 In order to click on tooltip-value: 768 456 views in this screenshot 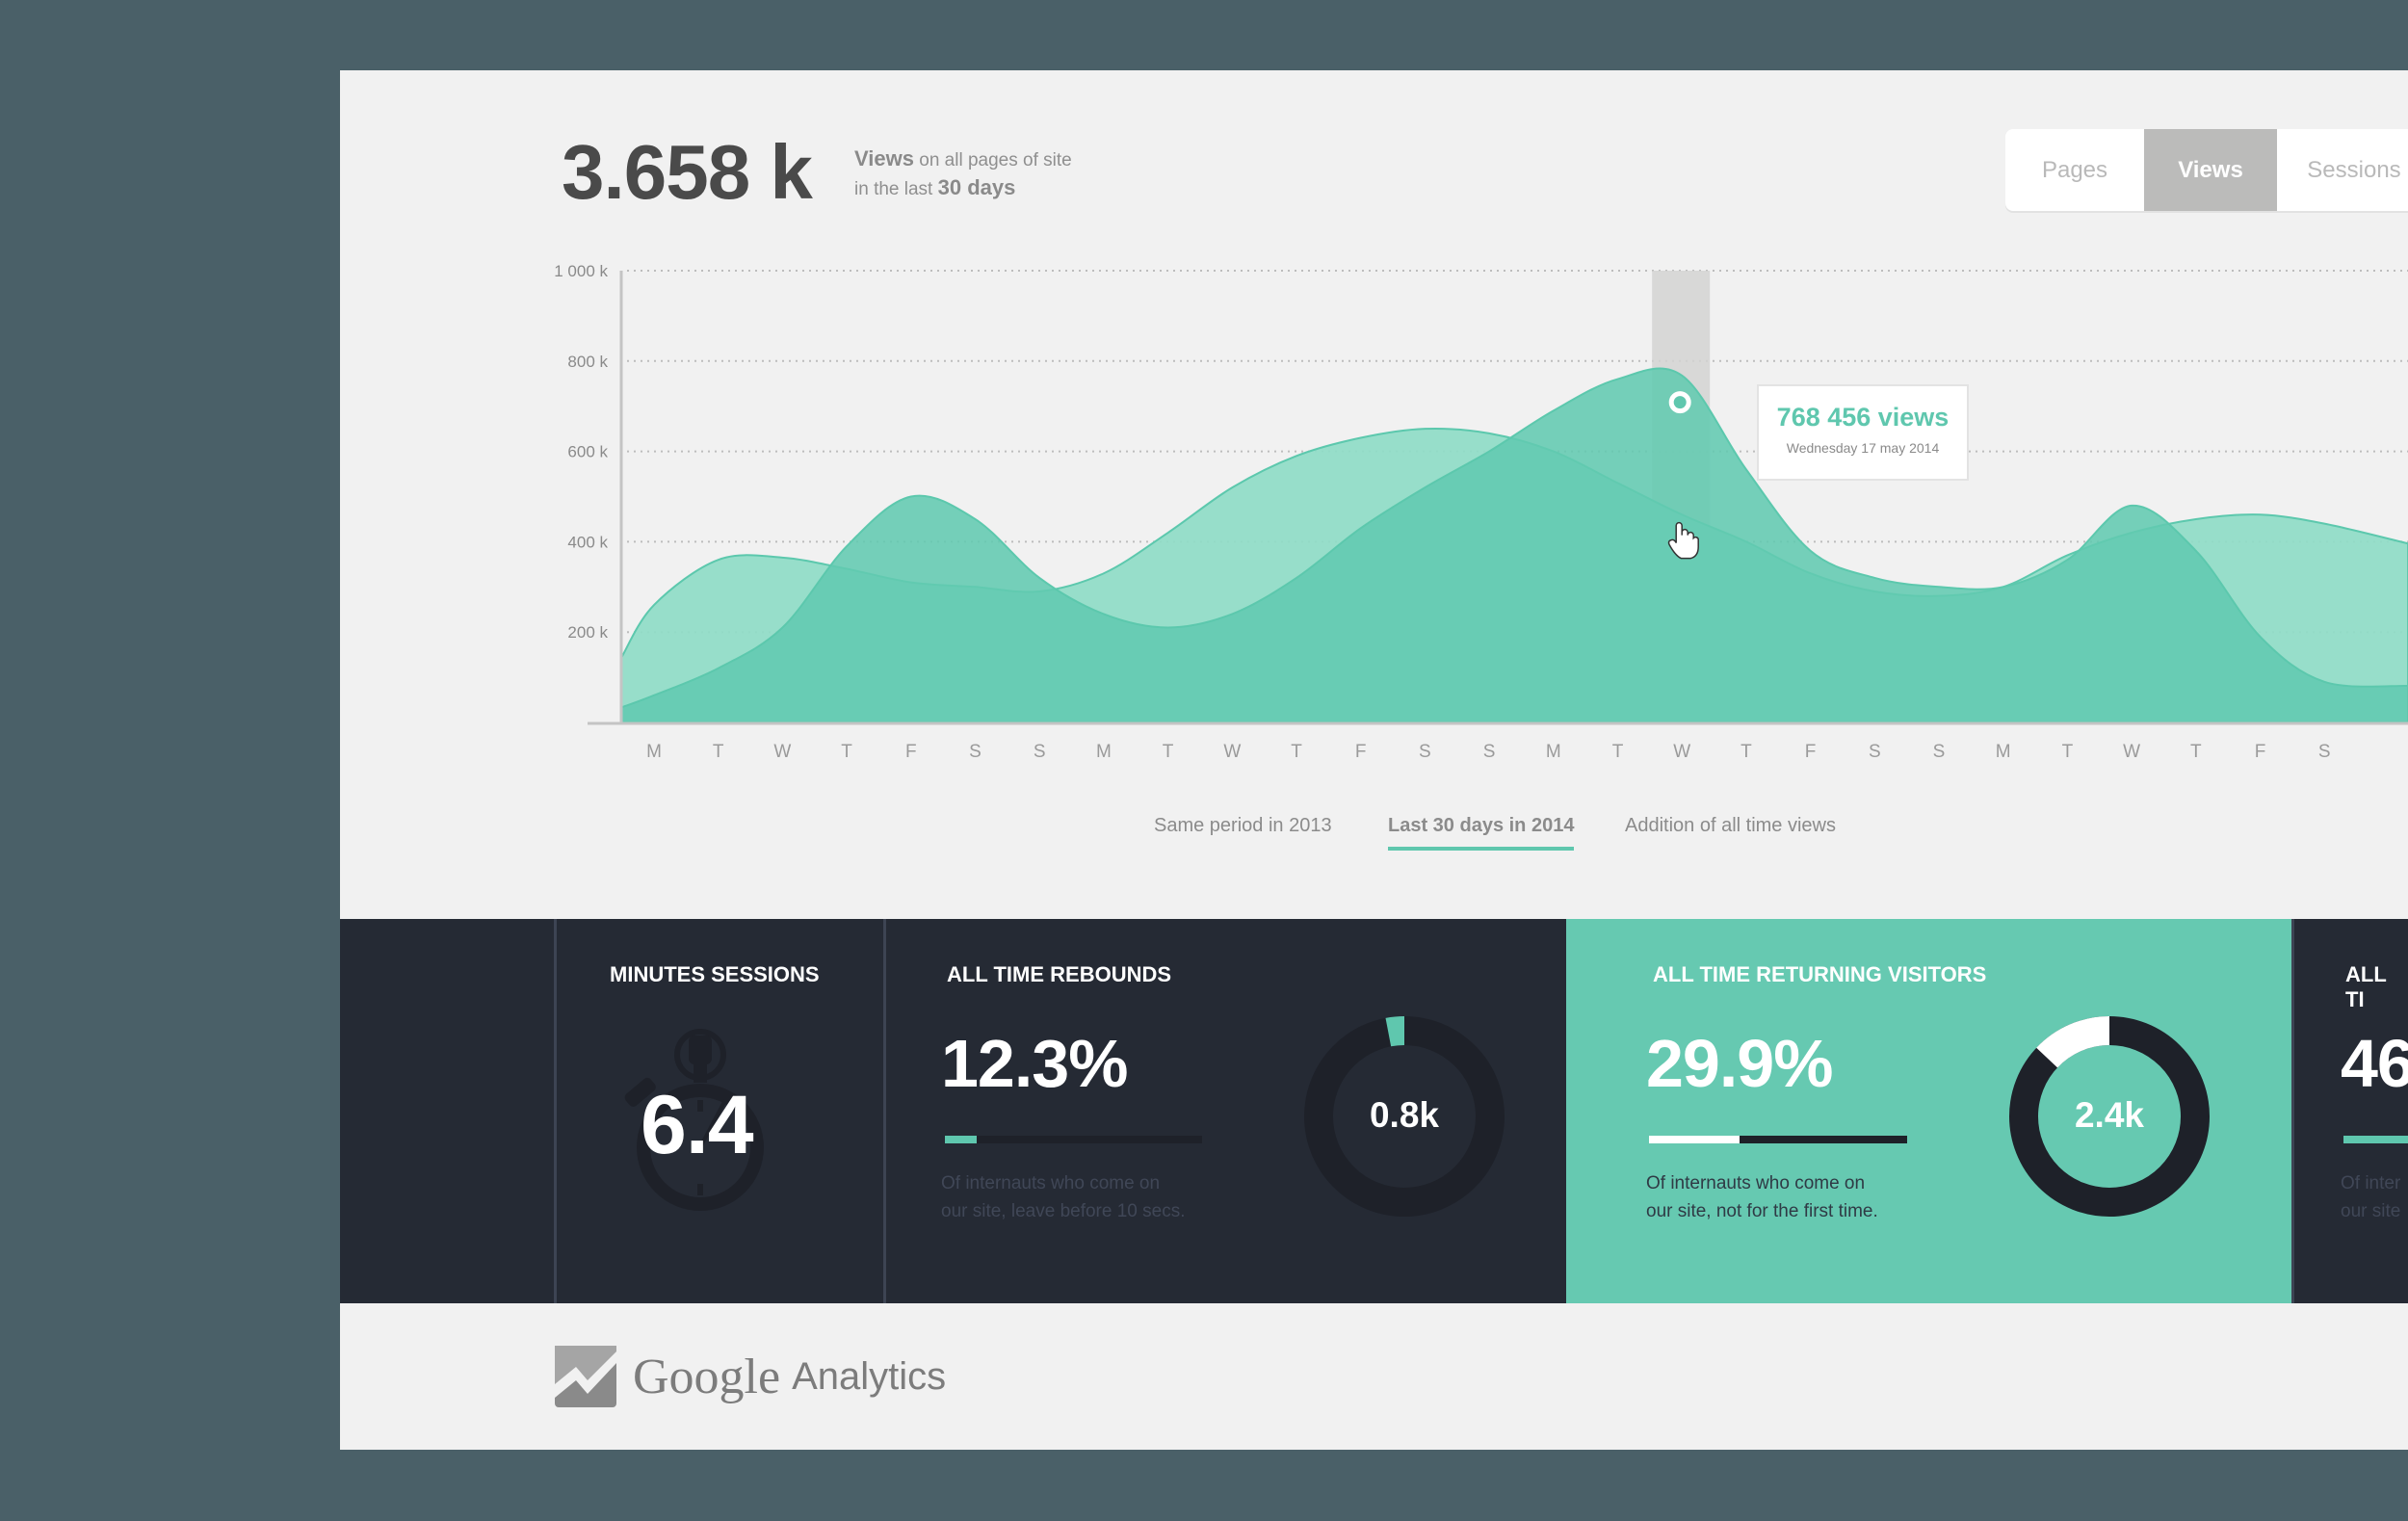, I will do `click(1863, 417)`.